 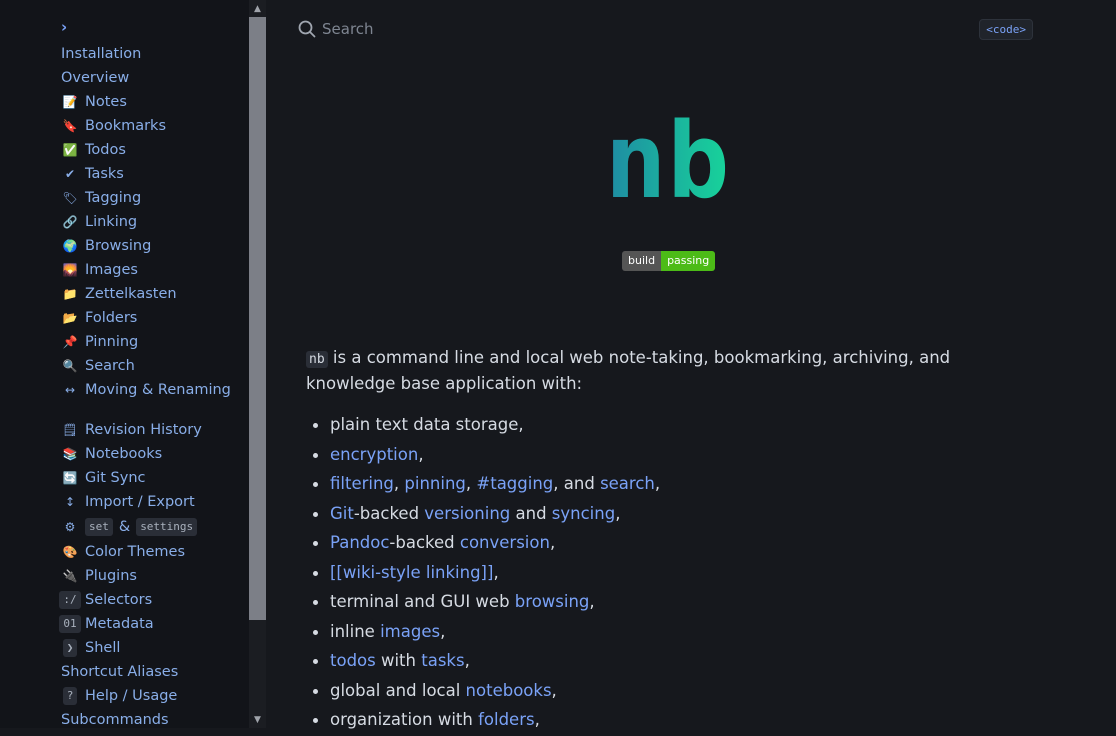 I want to click on feature-link: conversion, so click(x=505, y=542).